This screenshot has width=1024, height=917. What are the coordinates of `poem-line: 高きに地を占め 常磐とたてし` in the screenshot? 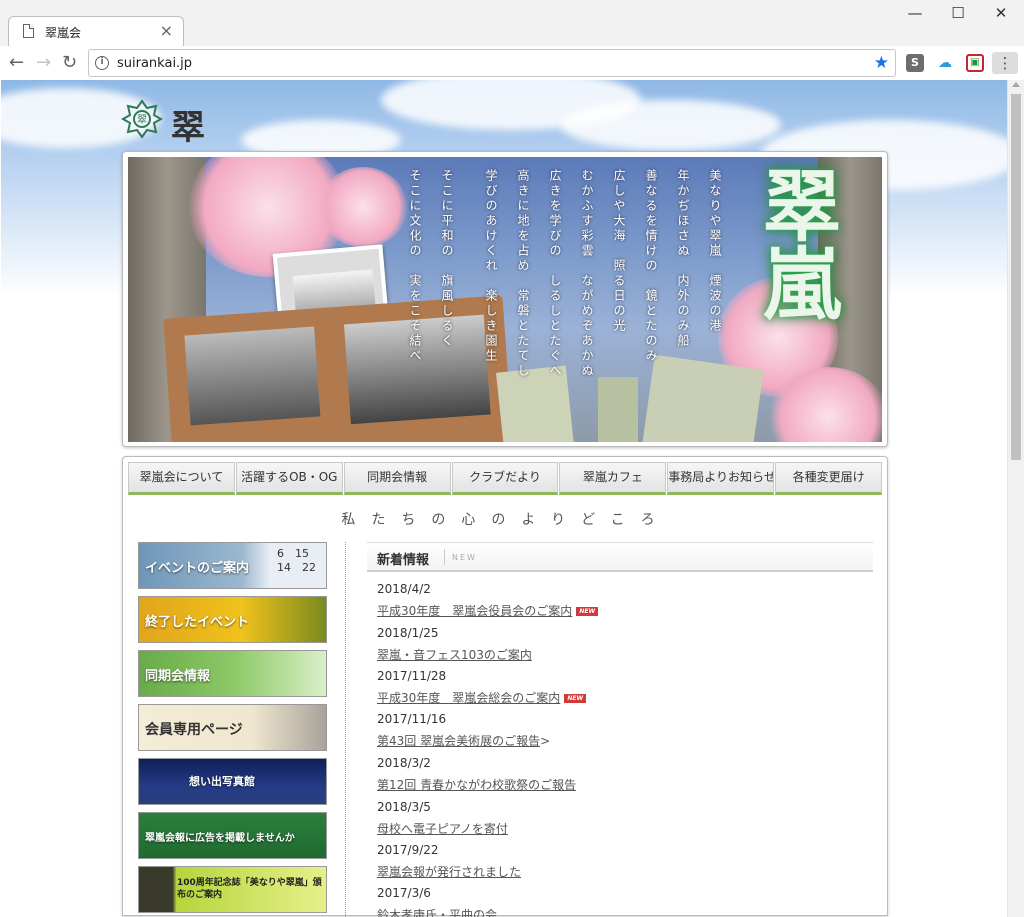 It's located at (523, 274).